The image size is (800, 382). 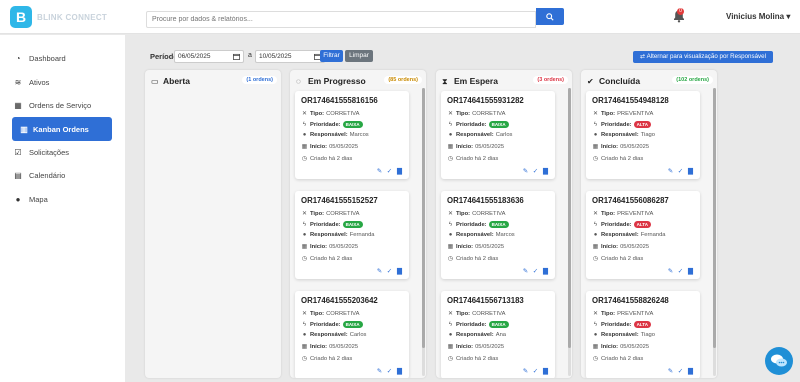 I want to click on type-row: ✕ Tipo: CORRETIVA, so click(x=476, y=314).